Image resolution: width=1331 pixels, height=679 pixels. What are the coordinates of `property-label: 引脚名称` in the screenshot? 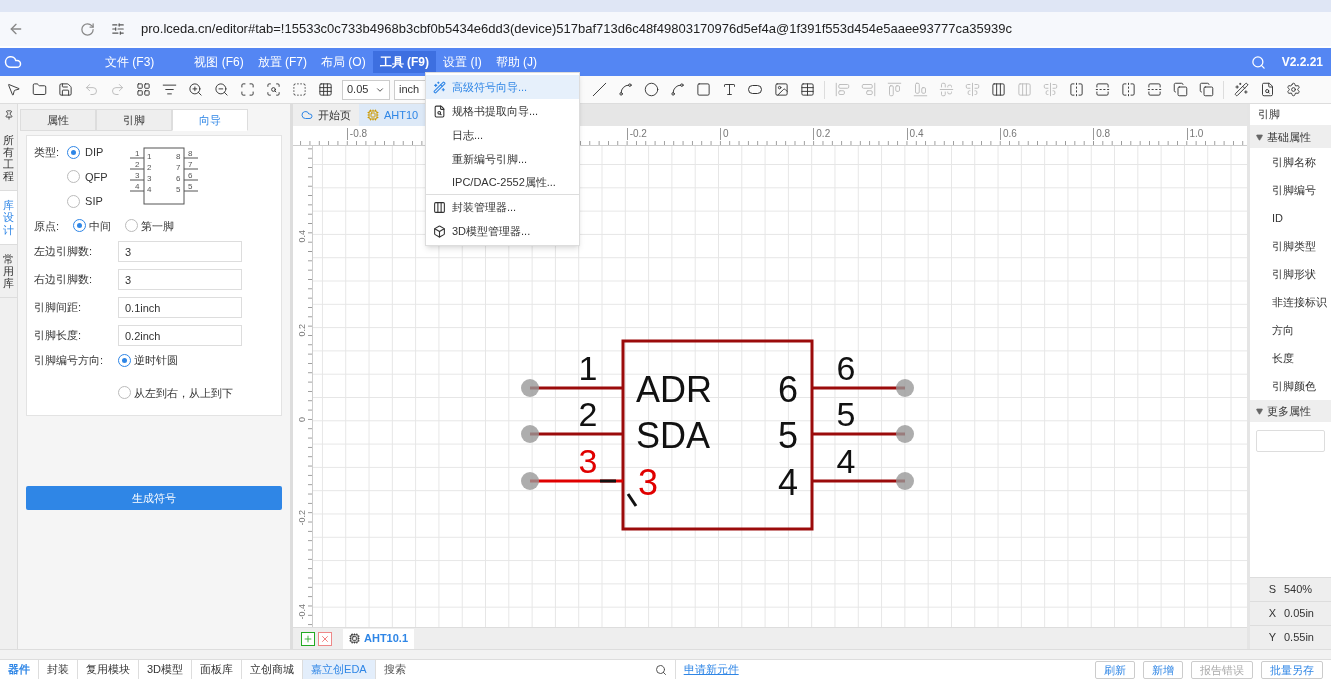 It's located at (1294, 162).